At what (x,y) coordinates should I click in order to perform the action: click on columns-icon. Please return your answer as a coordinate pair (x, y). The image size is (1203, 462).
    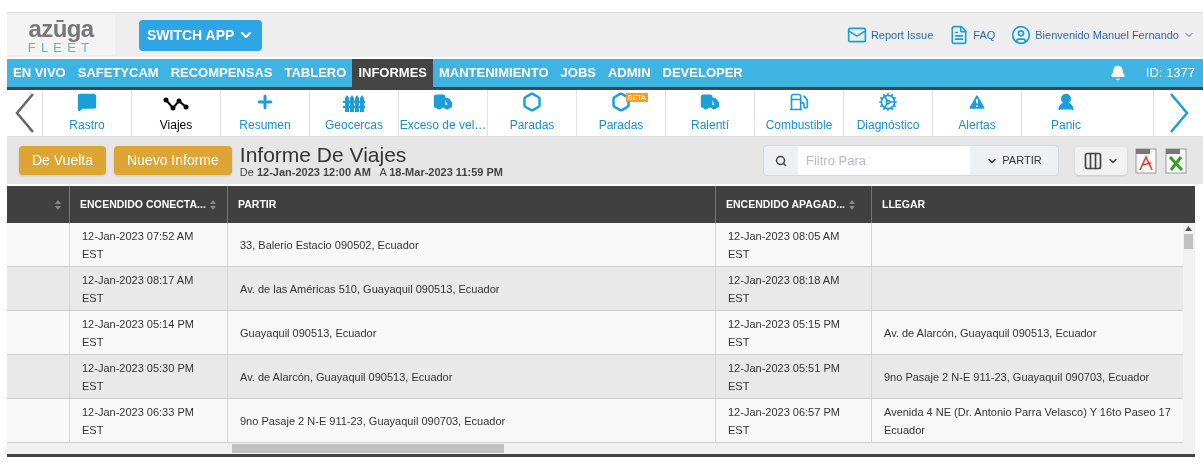
    Looking at the image, I should click on (1093, 160).